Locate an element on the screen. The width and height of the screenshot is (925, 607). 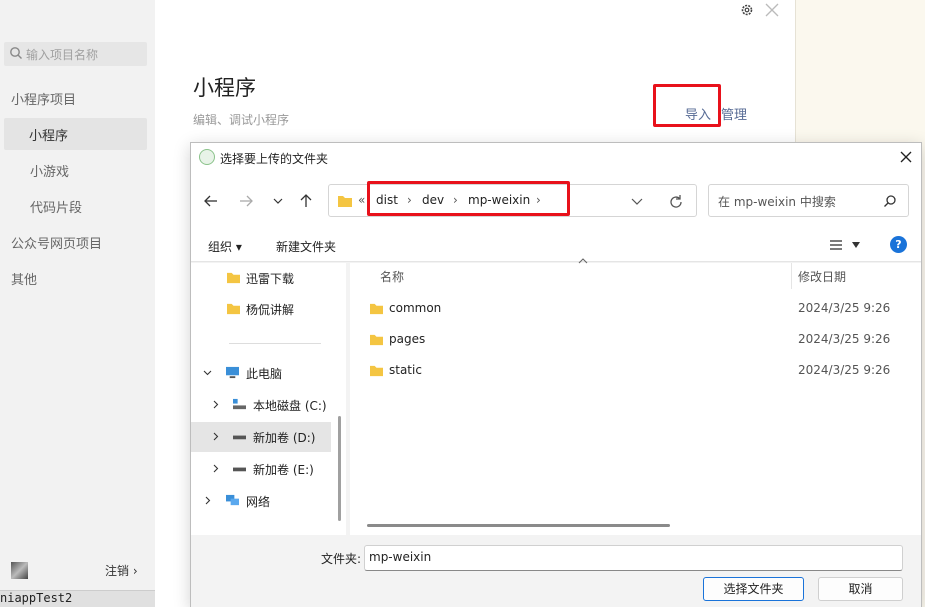
column-divider is located at coordinates (791, 276).